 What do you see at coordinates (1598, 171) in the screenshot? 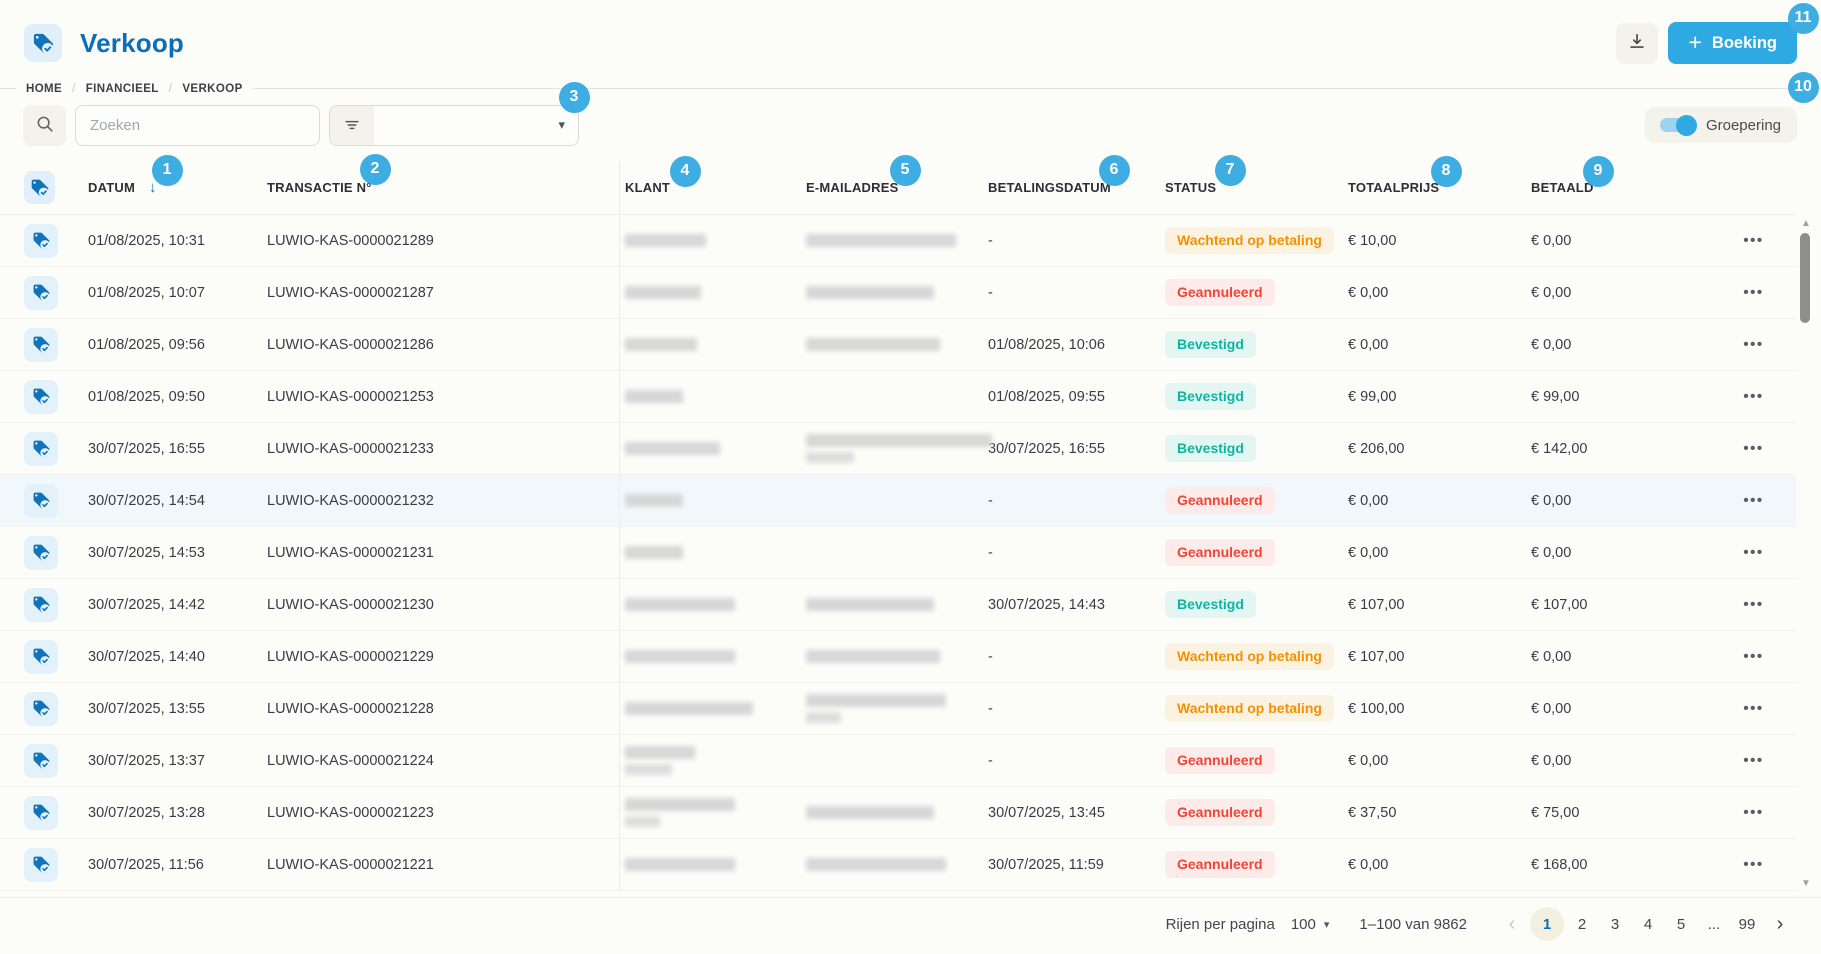
I see `annotation-badge-9: 9` at bounding box center [1598, 171].